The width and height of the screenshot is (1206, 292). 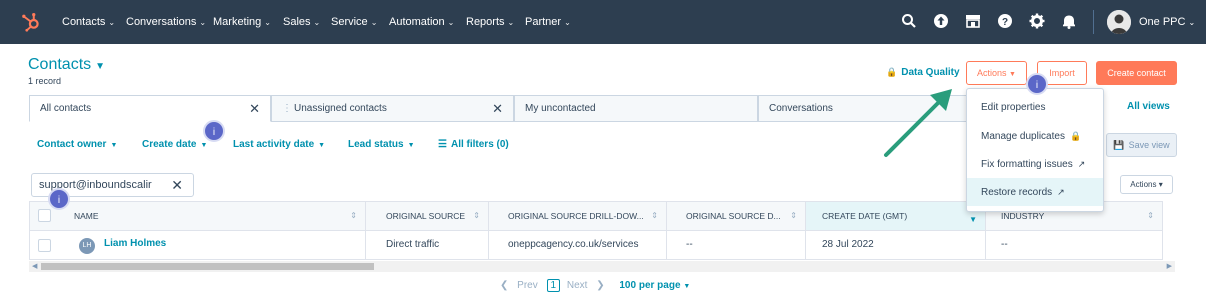 What do you see at coordinates (354, 22) in the screenshot?
I see `nav-service: Service ⌄` at bounding box center [354, 22].